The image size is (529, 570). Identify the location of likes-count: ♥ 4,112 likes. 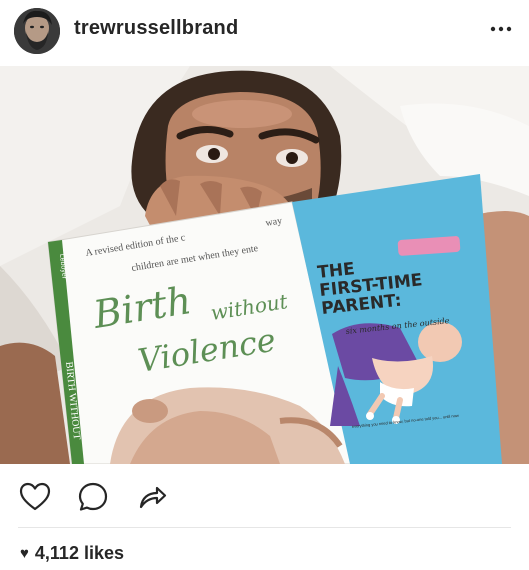
(72, 553).